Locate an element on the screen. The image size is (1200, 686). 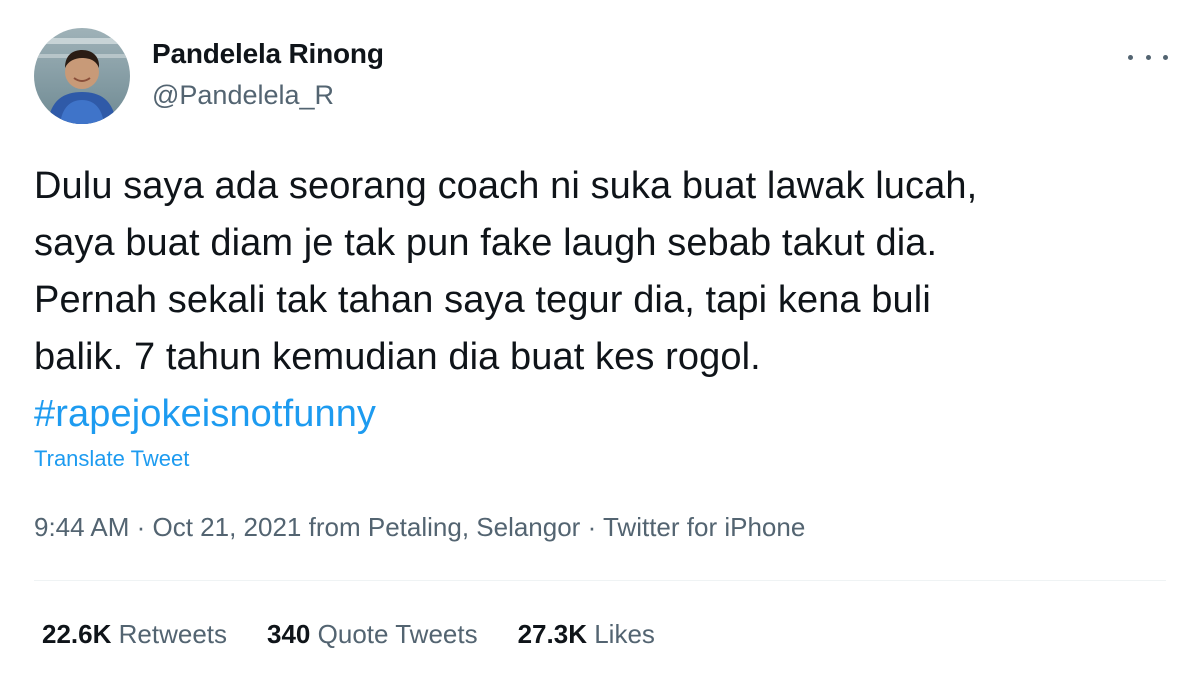
quote-tweets-stat: 340 Quote Tweets is located at coordinates (372, 634).